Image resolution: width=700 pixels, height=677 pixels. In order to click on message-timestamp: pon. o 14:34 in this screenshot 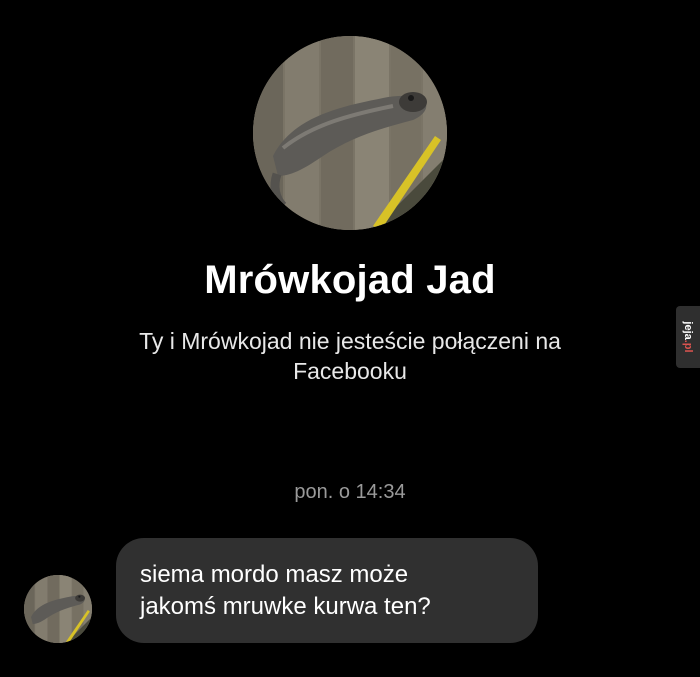, I will do `click(350, 492)`.